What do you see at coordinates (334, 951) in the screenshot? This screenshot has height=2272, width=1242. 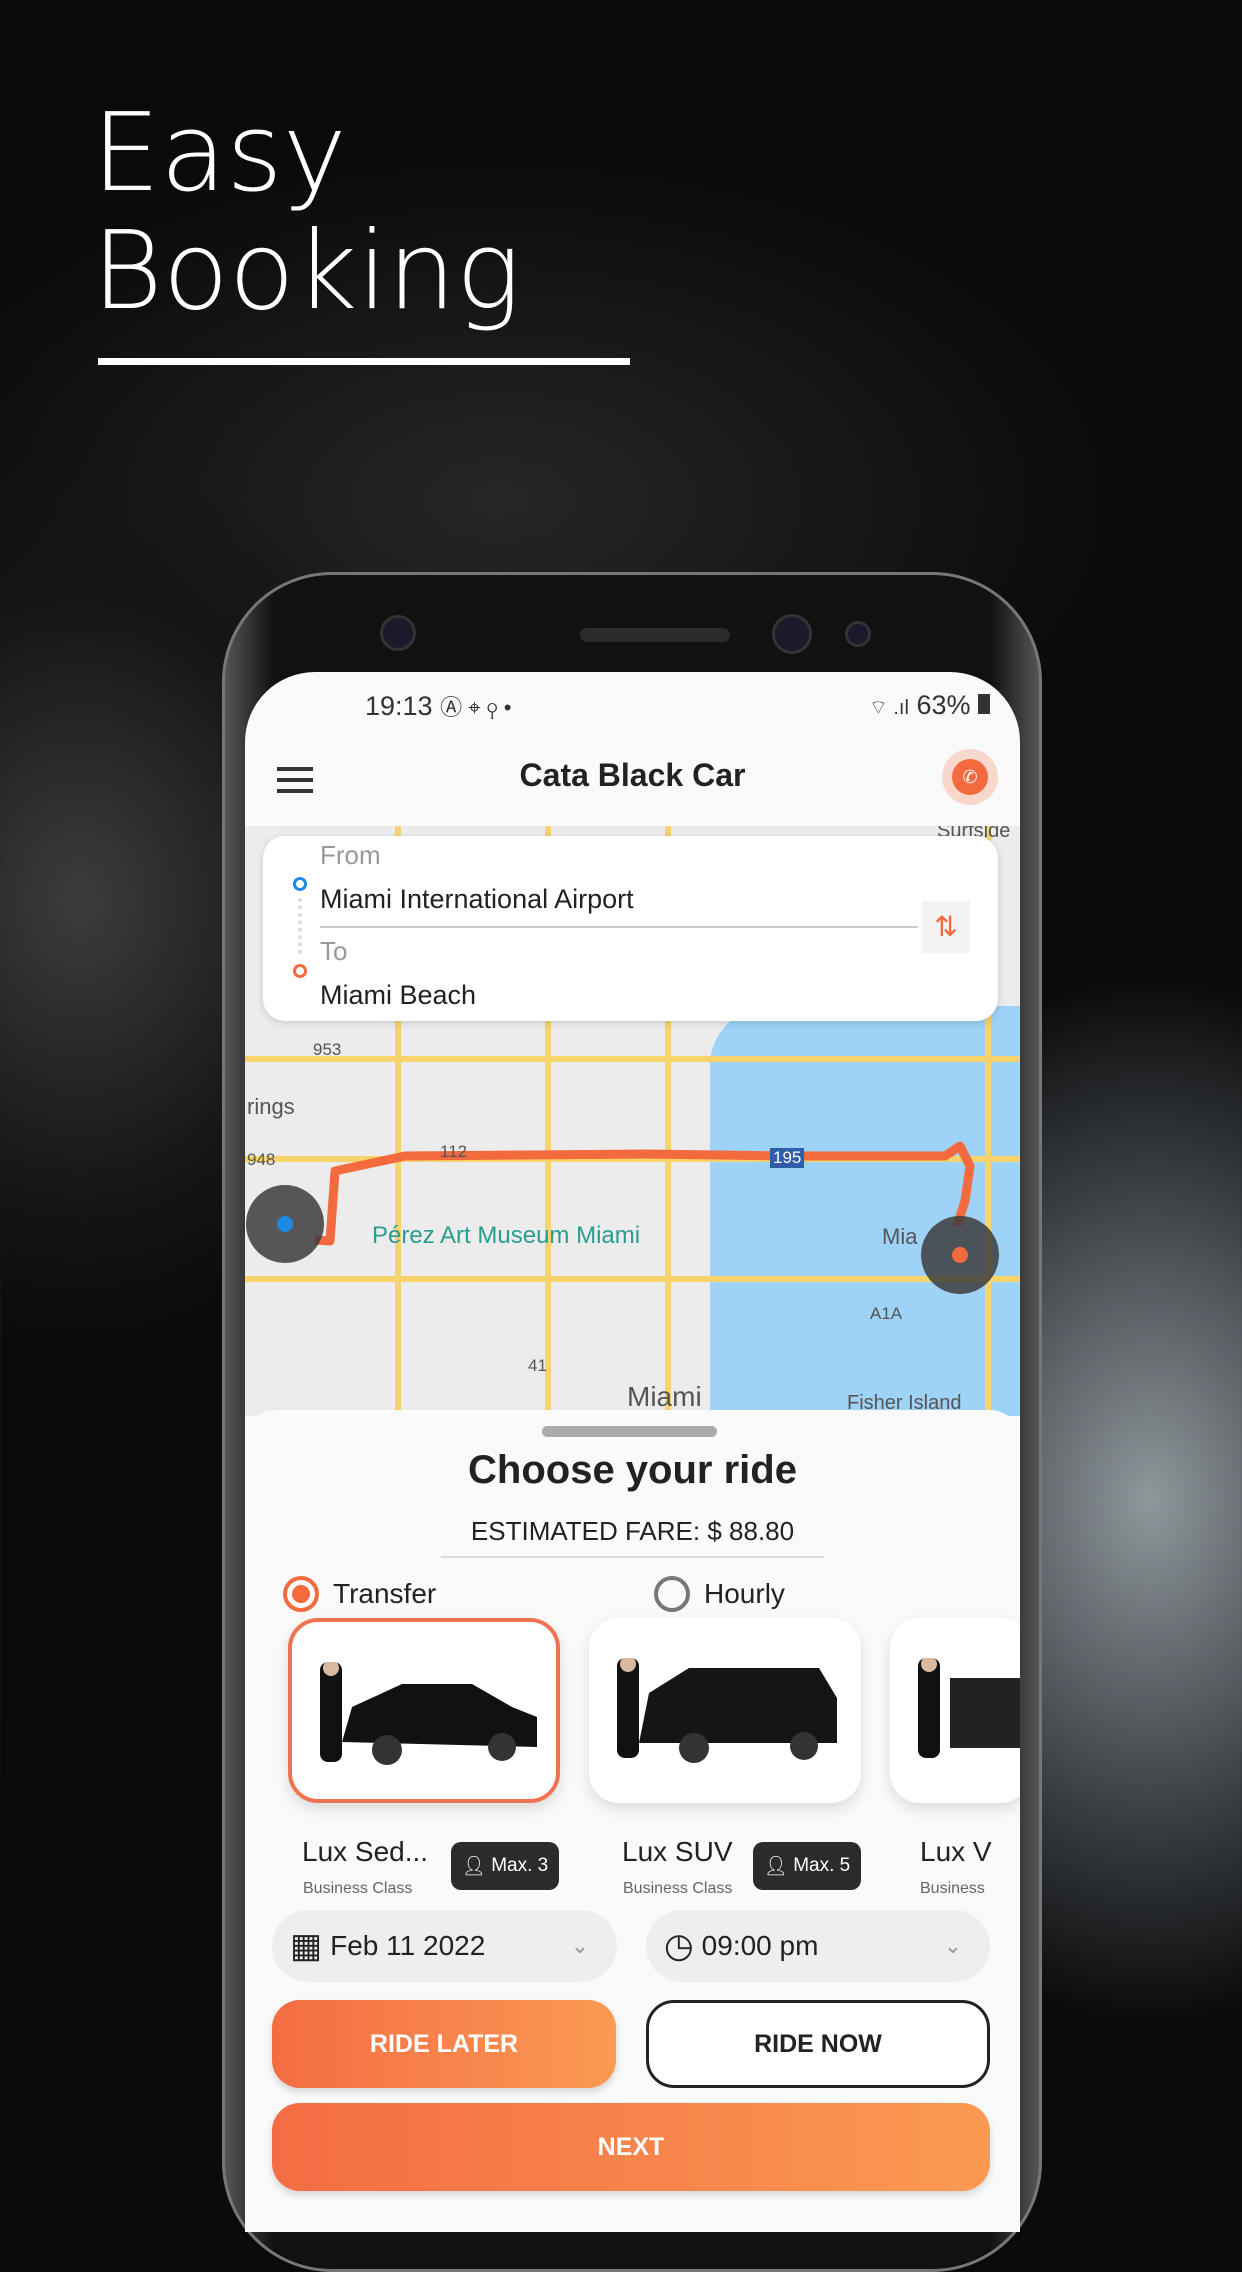 I see `to-label: To` at bounding box center [334, 951].